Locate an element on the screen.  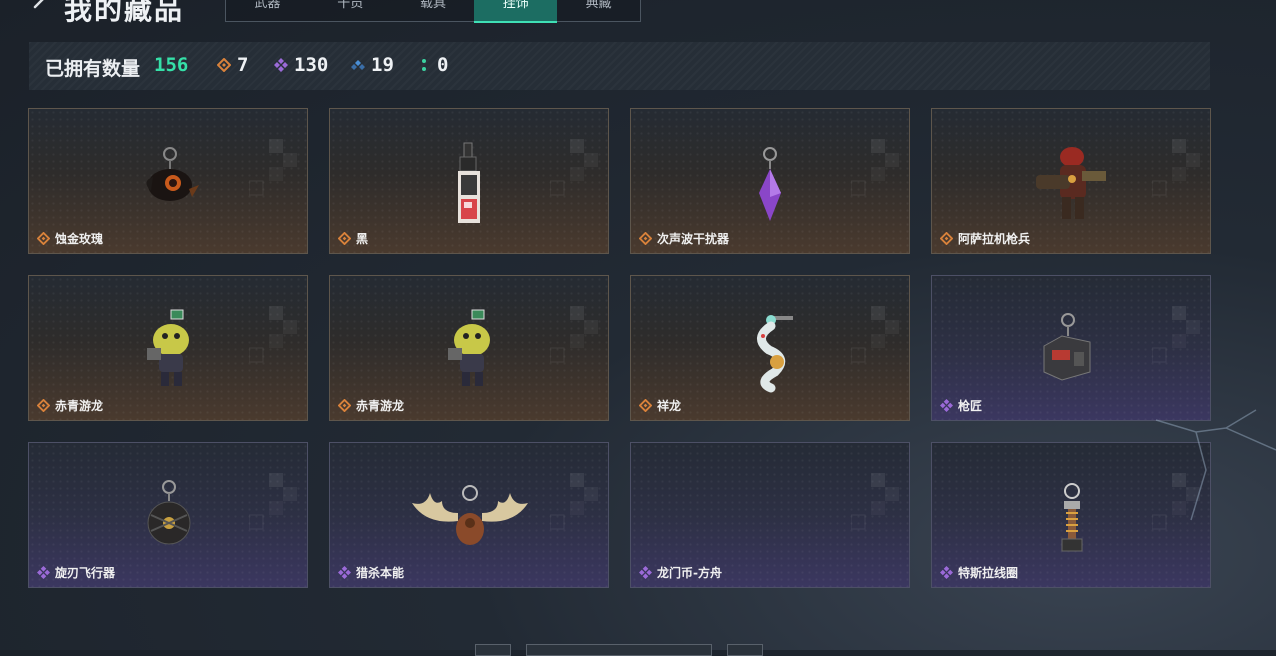
back-arrow-icon is located at coordinates (41, 8).